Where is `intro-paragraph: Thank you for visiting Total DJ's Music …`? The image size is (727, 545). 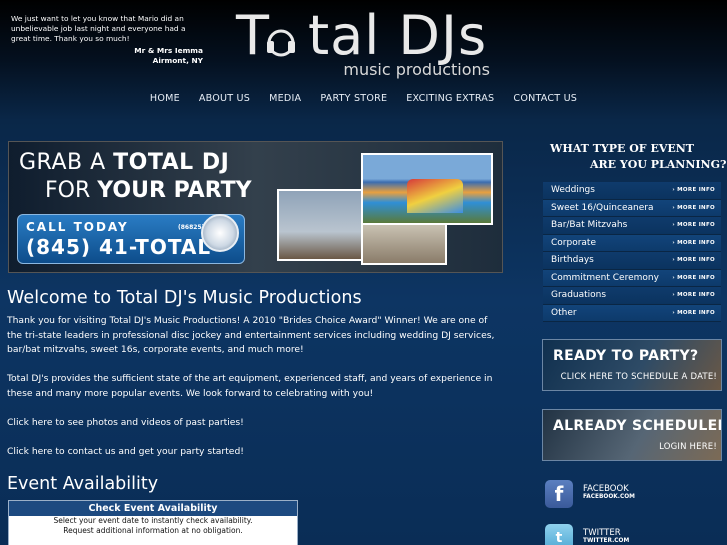 intro-paragraph: Thank you for visiting Total DJ's Music … is located at coordinates (251, 335).